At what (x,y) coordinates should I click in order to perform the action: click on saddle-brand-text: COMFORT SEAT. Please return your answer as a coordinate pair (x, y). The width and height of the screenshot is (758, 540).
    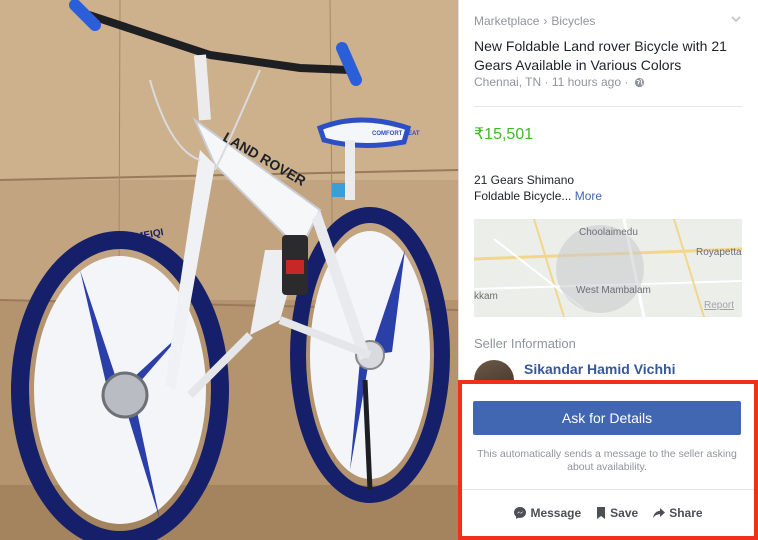
    Looking at the image, I should click on (396, 134).